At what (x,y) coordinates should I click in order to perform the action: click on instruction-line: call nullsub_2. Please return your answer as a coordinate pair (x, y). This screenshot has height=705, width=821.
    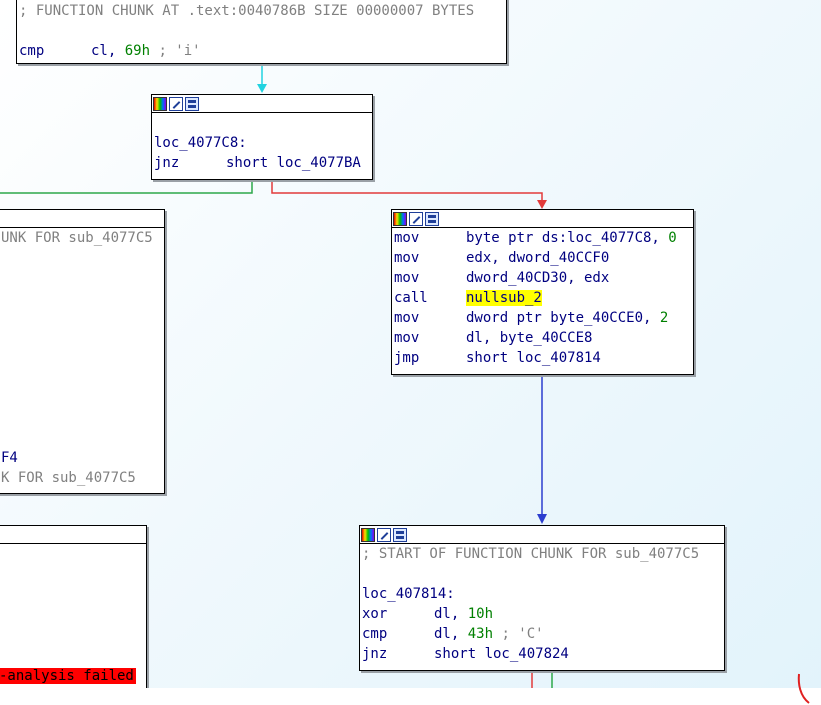
    Looking at the image, I should click on (468, 298).